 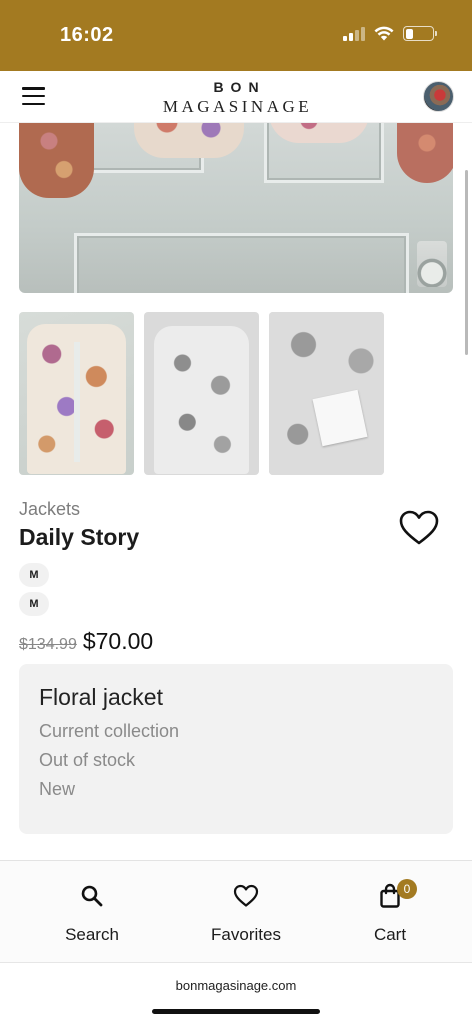 What do you see at coordinates (236, 35) in the screenshot?
I see `status-bar: 16:02` at bounding box center [236, 35].